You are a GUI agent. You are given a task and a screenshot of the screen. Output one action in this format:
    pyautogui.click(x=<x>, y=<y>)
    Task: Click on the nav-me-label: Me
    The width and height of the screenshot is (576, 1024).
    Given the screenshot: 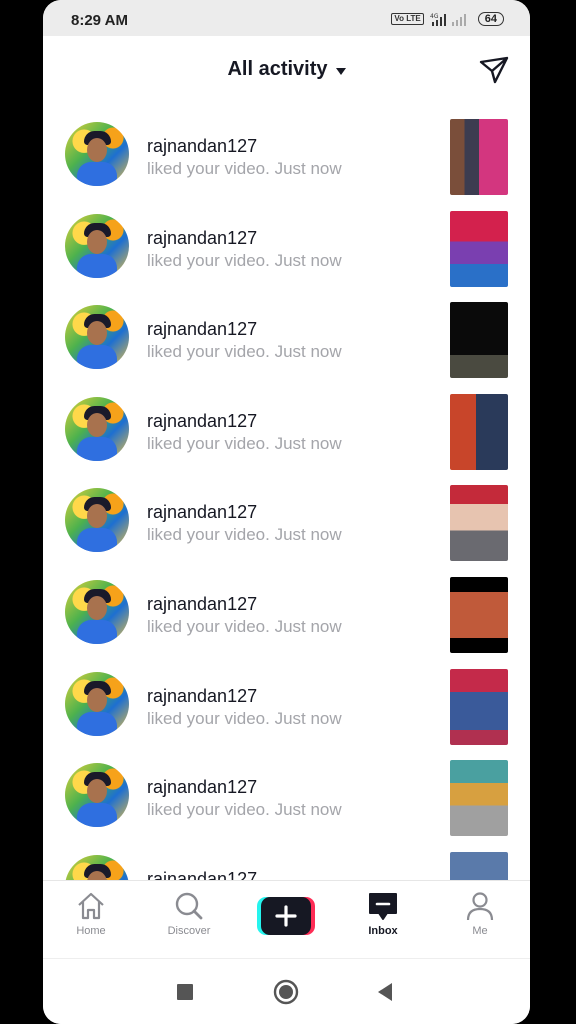 What is the action you would take?
    pyautogui.click(x=480, y=931)
    